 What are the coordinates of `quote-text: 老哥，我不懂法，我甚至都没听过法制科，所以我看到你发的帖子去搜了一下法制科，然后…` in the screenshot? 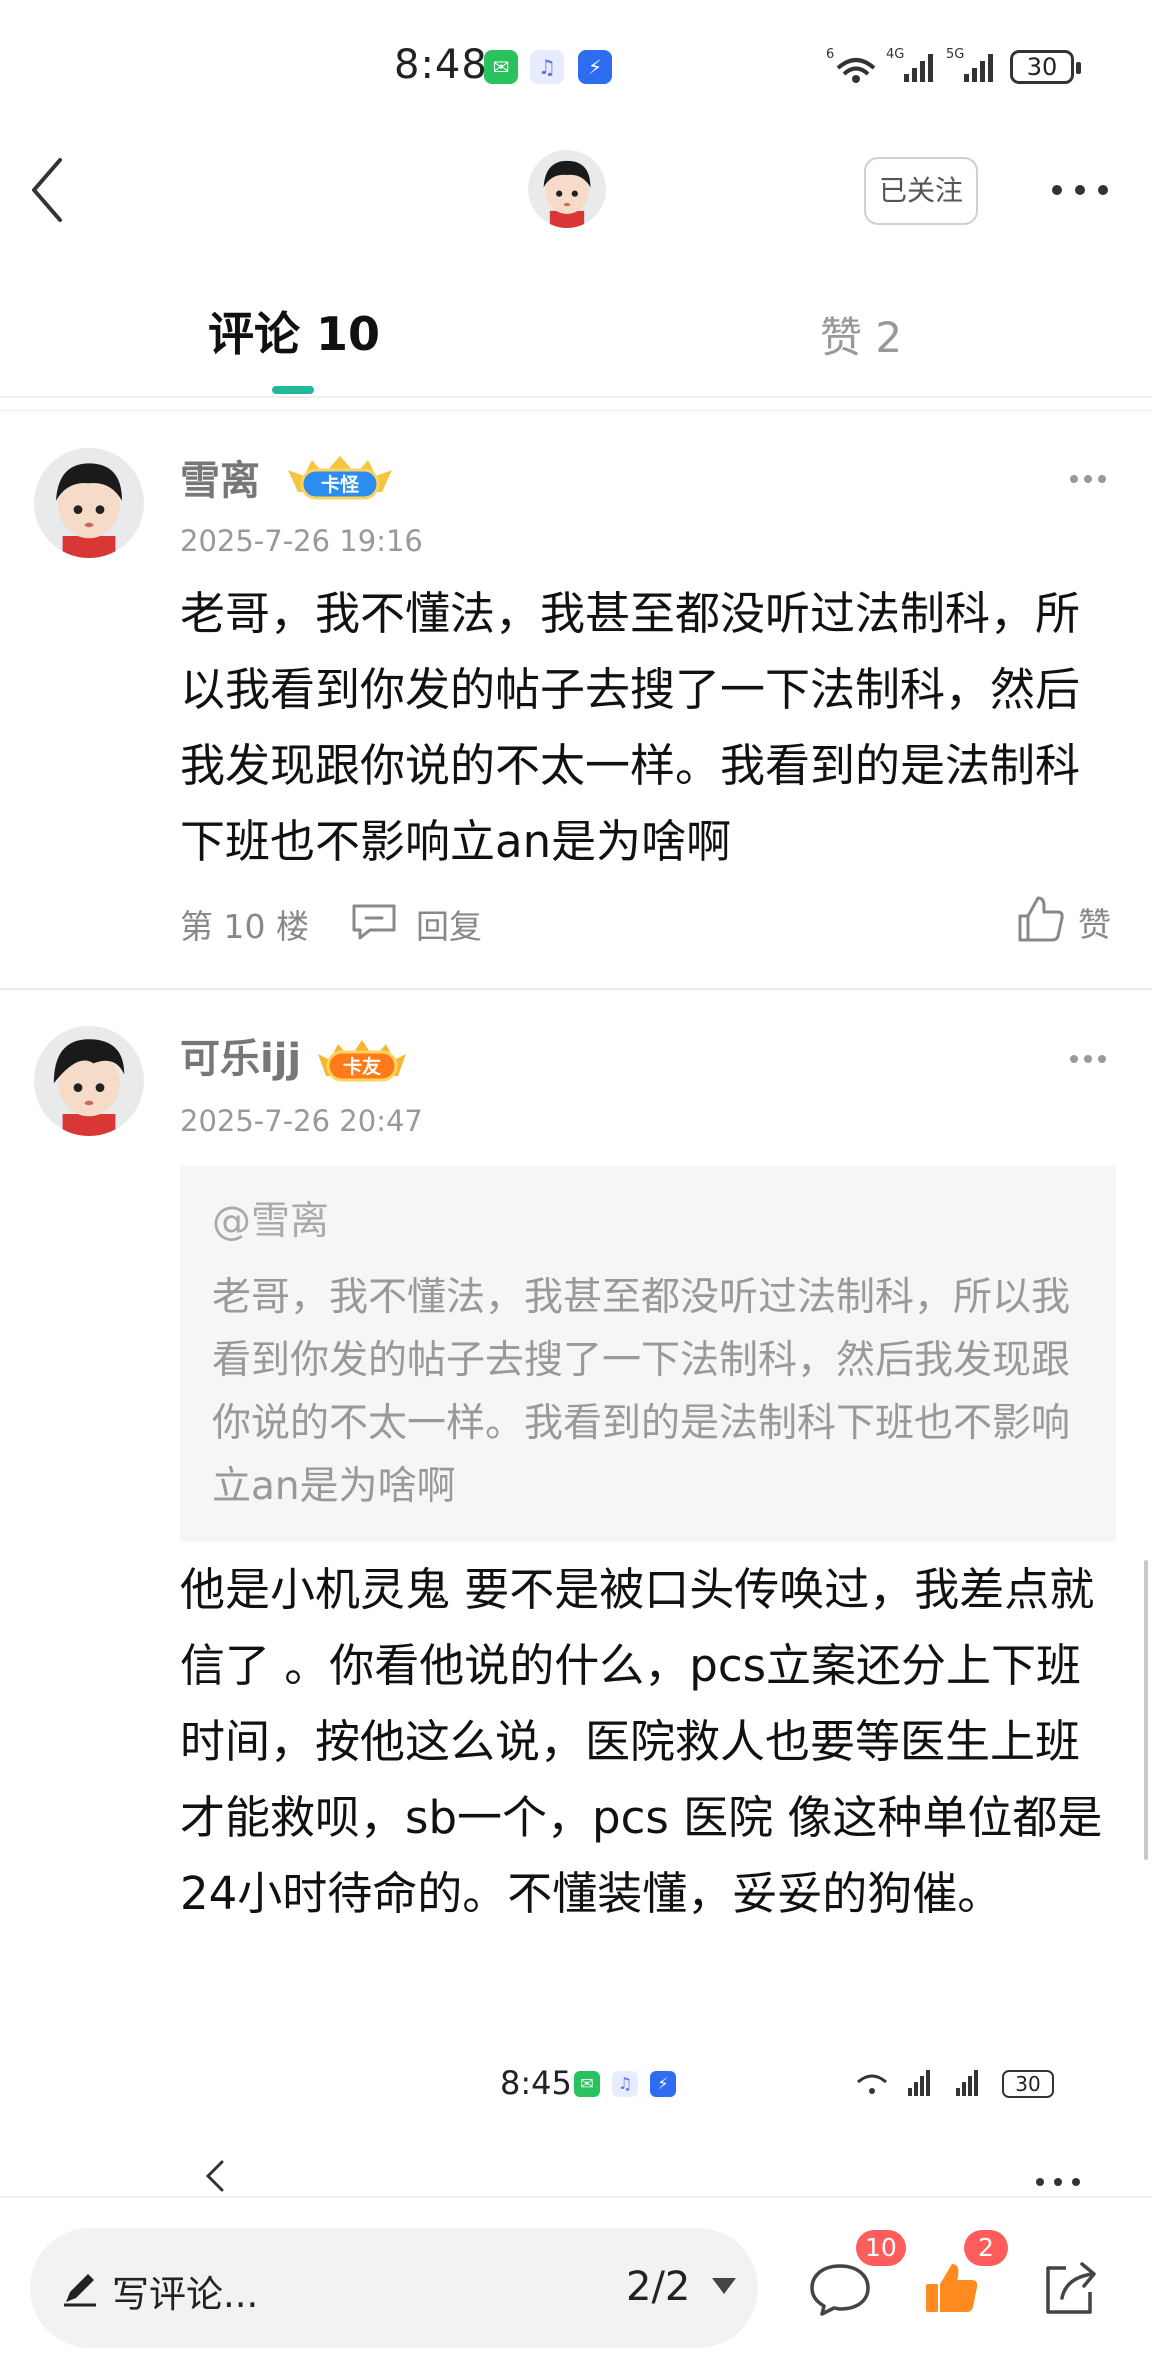 It's located at (641, 1392).